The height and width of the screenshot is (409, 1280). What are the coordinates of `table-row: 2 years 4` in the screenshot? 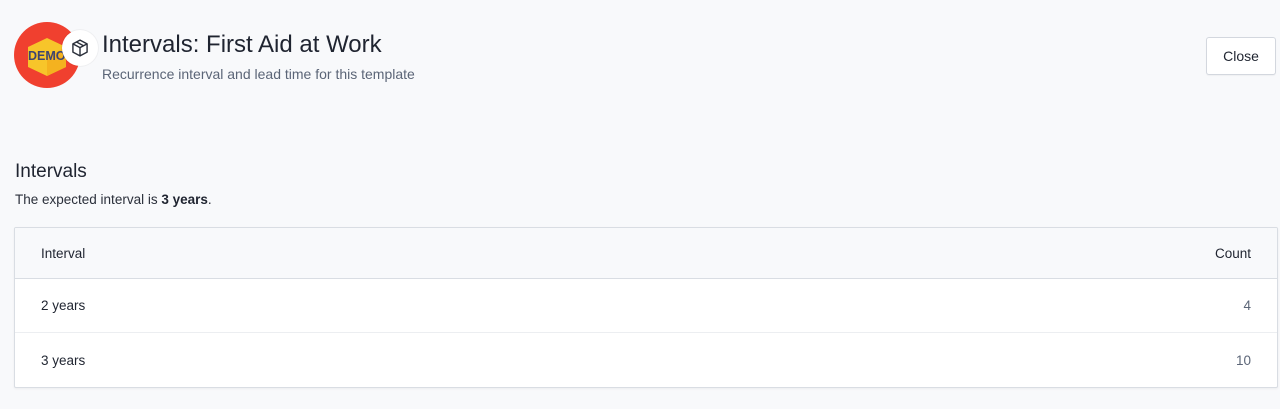 It's located at (646, 306).